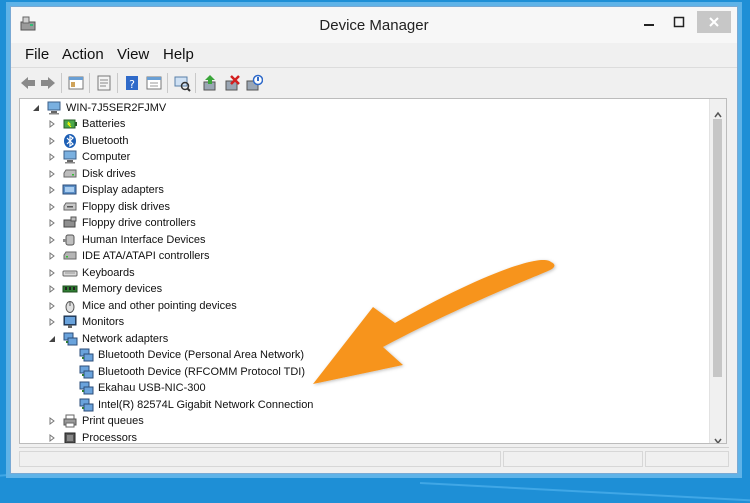 The height and width of the screenshot is (503, 750). I want to click on mouse-icon, so click(70, 306).